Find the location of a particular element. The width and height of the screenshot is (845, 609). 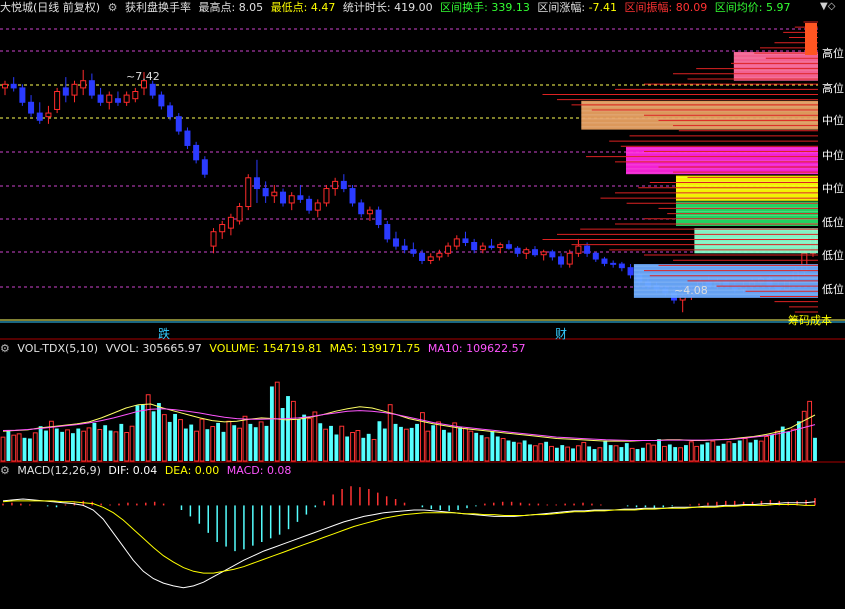

indicator-name: 获利盘换手率 is located at coordinates (158, 7).